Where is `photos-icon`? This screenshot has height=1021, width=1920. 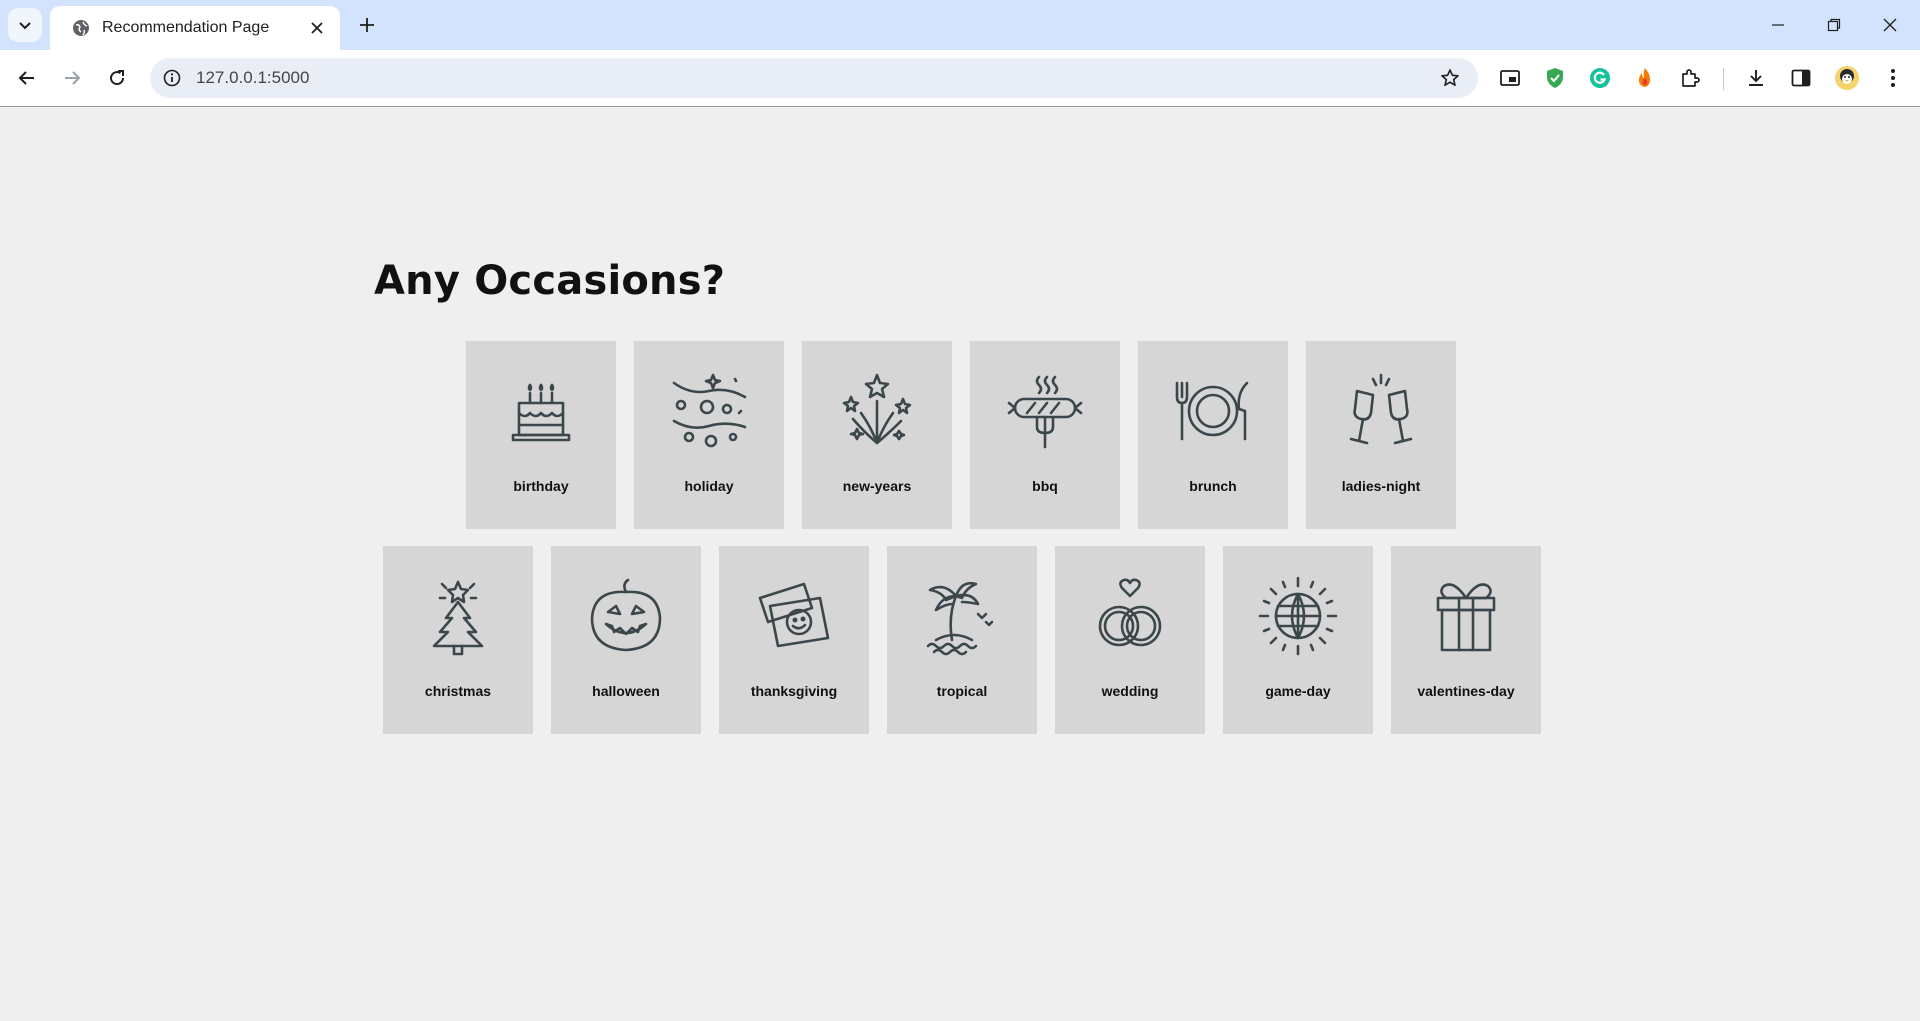 photos-icon is located at coordinates (794, 616).